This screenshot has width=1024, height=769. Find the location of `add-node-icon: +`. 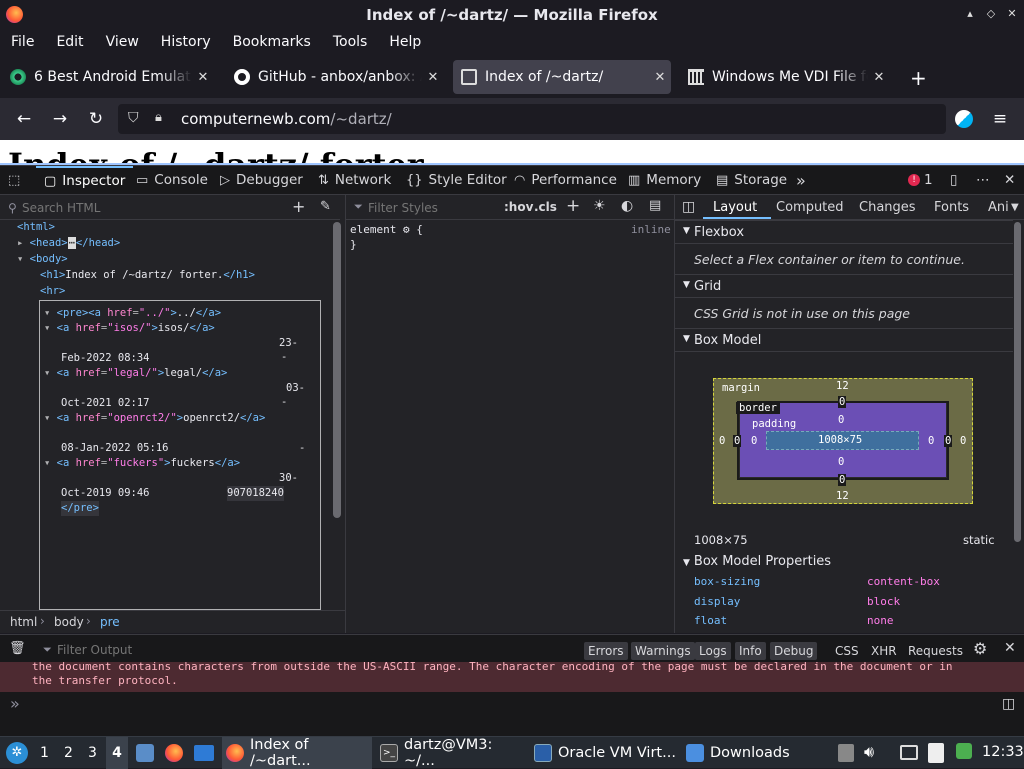

add-node-icon: + is located at coordinates (298, 206).